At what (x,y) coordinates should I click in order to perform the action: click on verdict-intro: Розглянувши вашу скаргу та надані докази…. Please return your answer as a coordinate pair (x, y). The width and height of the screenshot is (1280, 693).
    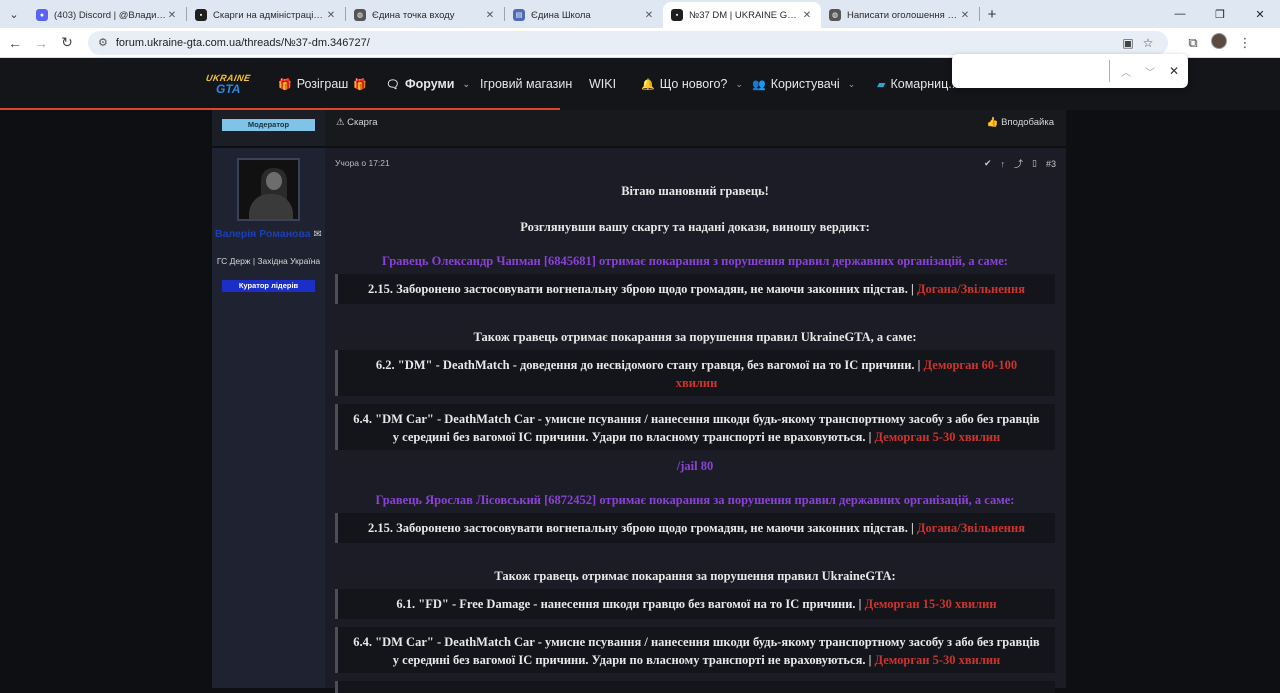
    Looking at the image, I should click on (695, 227).